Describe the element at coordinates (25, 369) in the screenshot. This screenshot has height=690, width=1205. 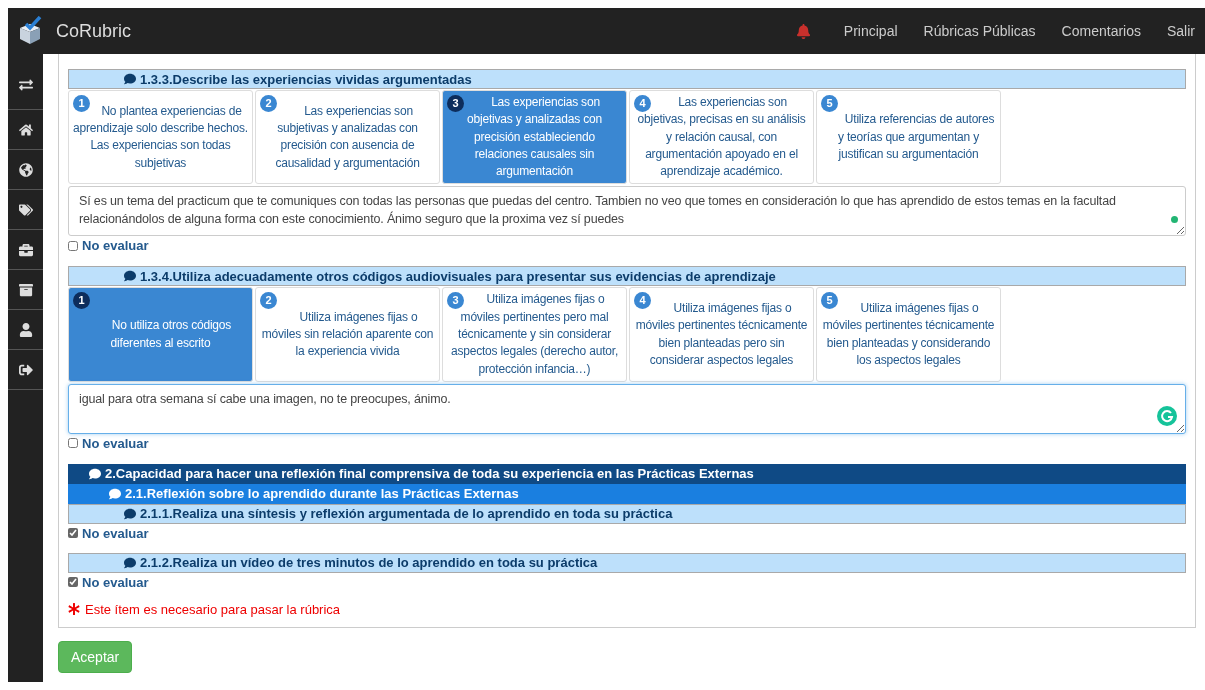
I see `logout-icon` at that location.